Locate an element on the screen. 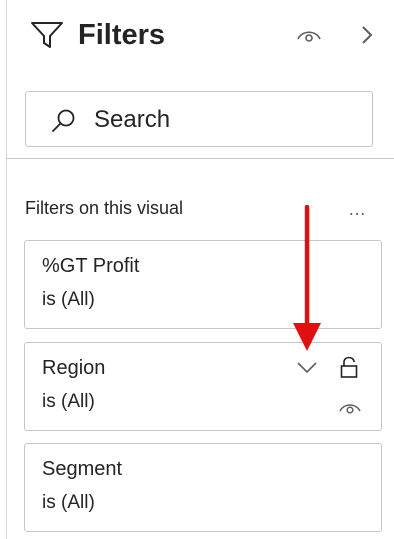  chevron-right-icon is located at coordinates (367, 35).